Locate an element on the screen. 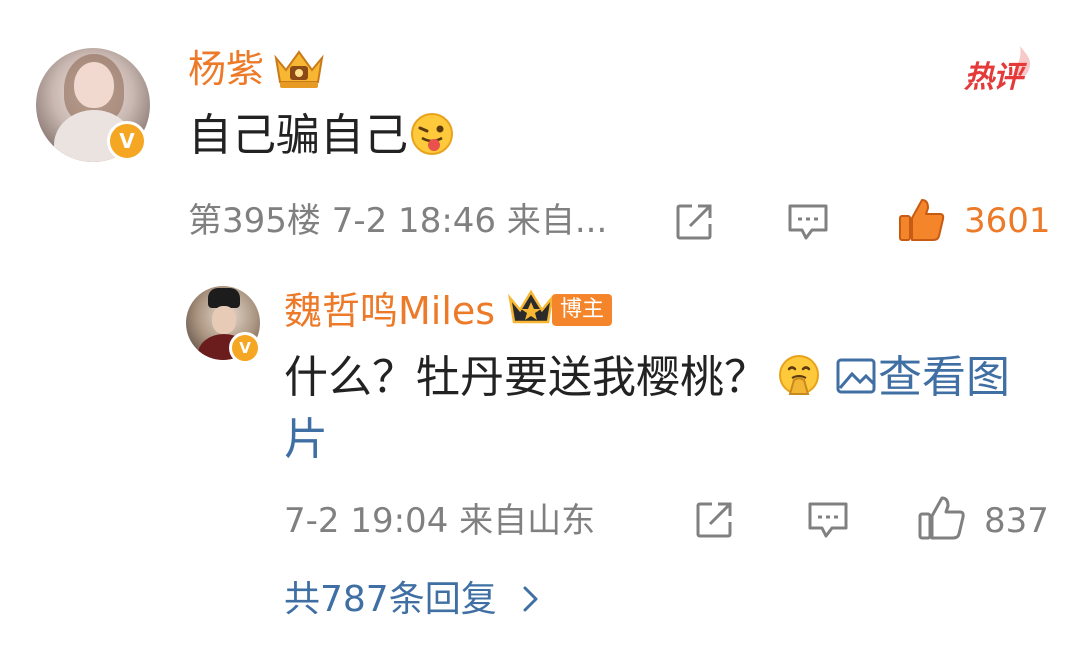 Image resolution: width=1080 pixels, height=659 pixels. comment-text: 自己骗自己 is located at coordinates (298, 135).